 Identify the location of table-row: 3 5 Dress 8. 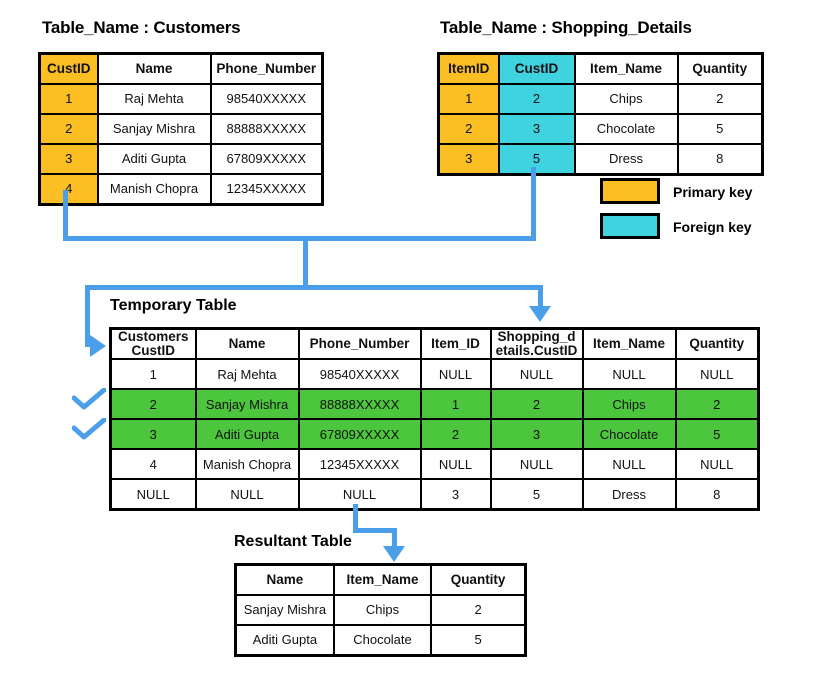
(600, 159).